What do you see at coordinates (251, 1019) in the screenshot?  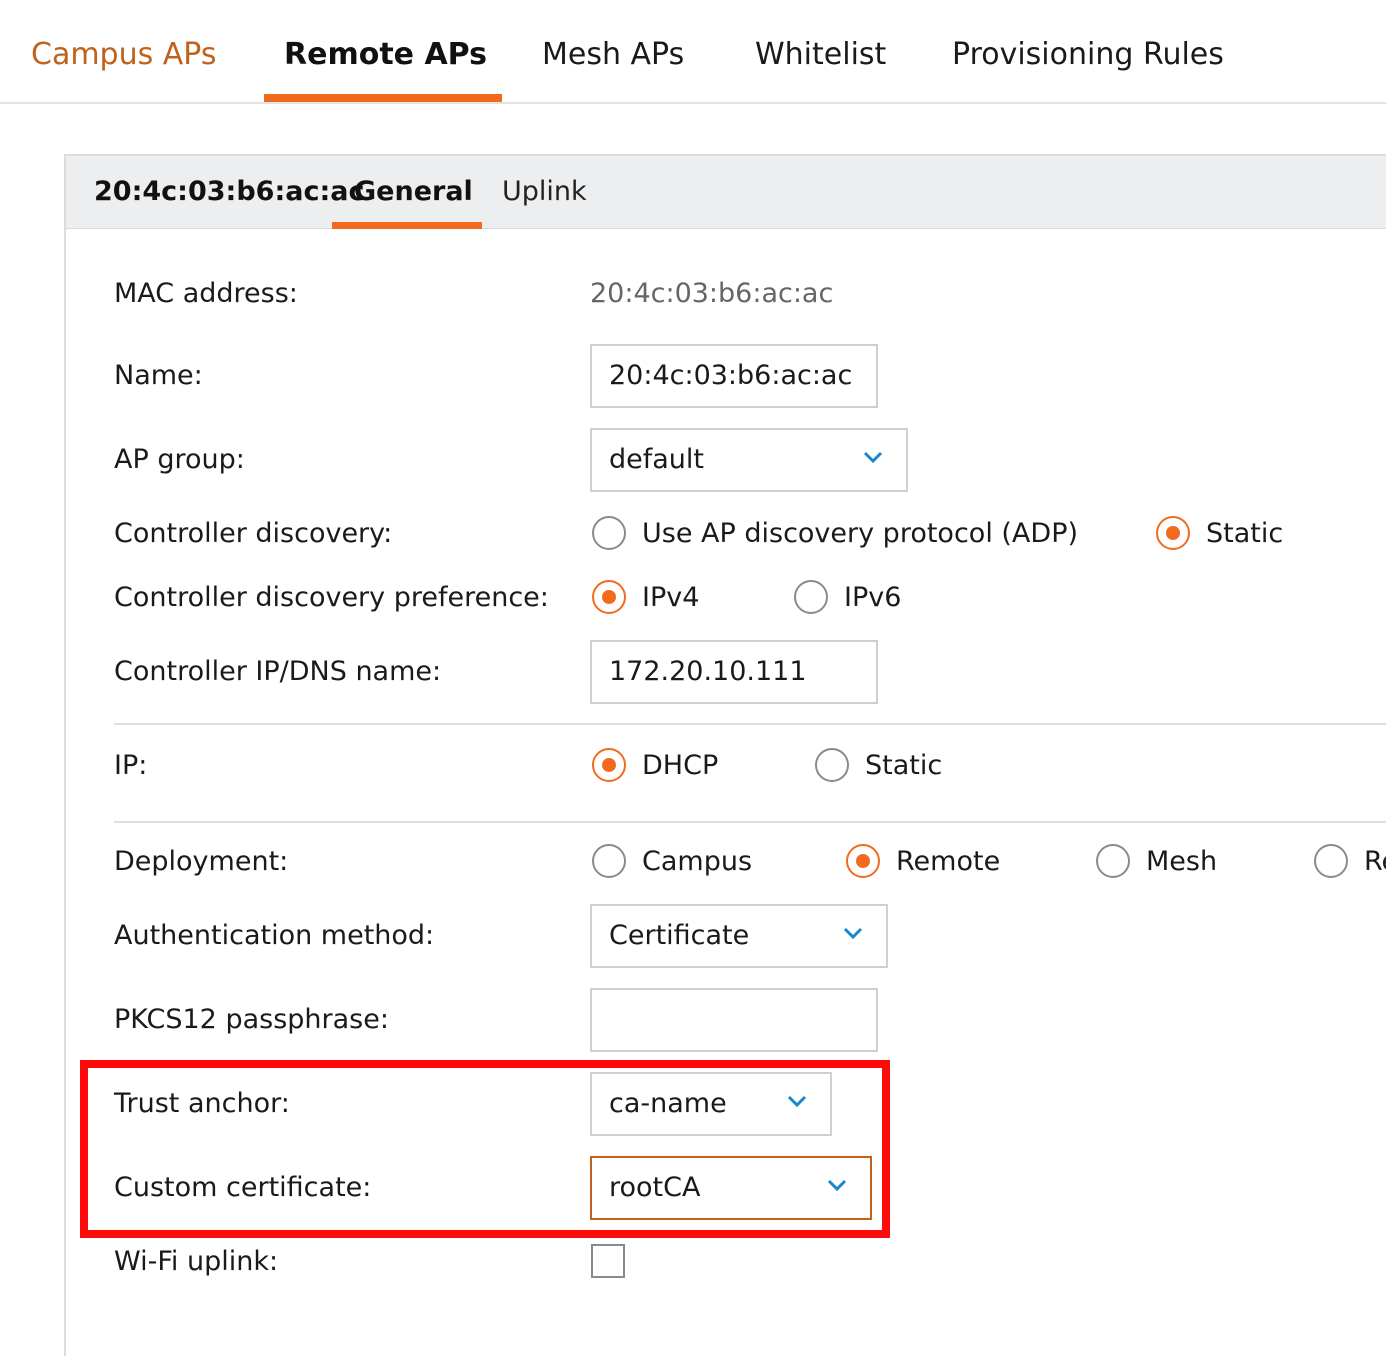 I see `pkcs12-label: PKCS12 passphrase:` at bounding box center [251, 1019].